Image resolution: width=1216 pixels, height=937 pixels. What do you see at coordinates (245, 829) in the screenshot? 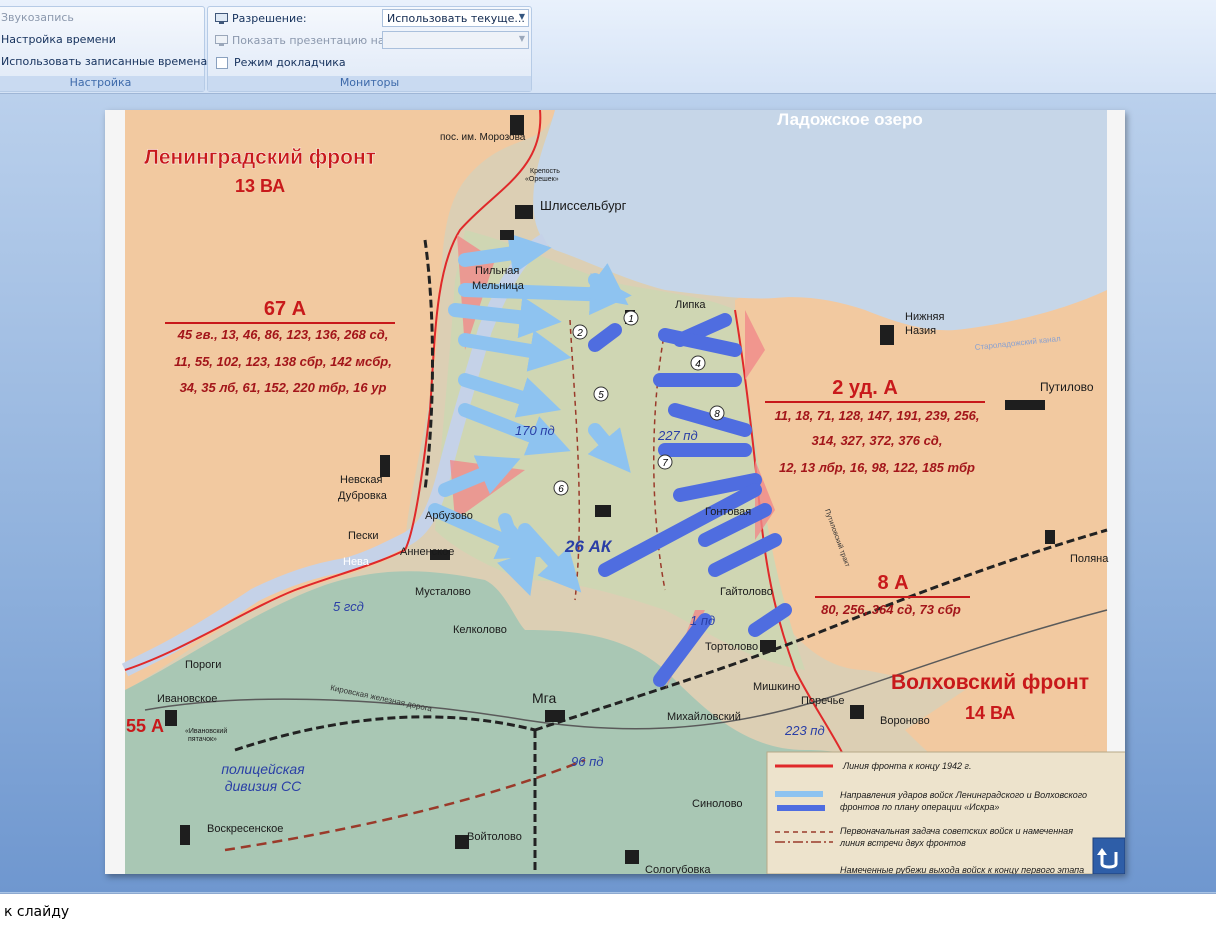
I see `place-label: Воскресенское` at bounding box center [245, 829].